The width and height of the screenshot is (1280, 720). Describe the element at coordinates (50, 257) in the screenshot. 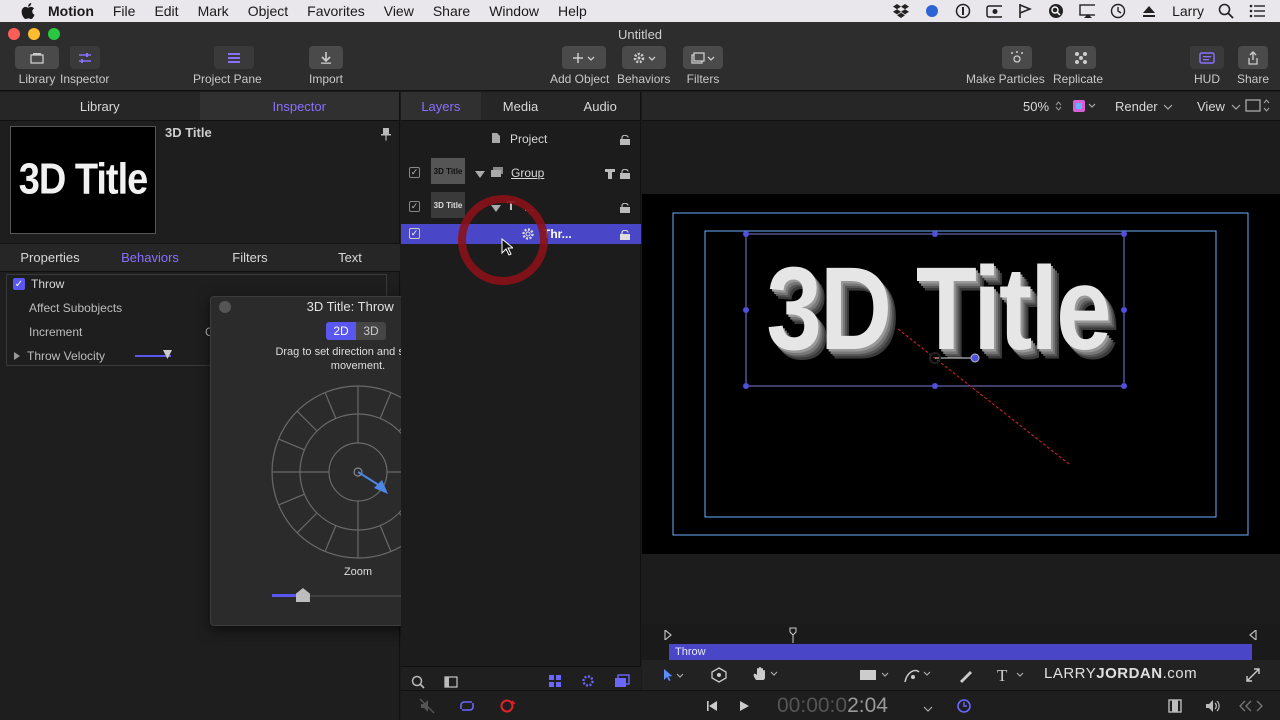

I see `tab-properties: Properties` at that location.